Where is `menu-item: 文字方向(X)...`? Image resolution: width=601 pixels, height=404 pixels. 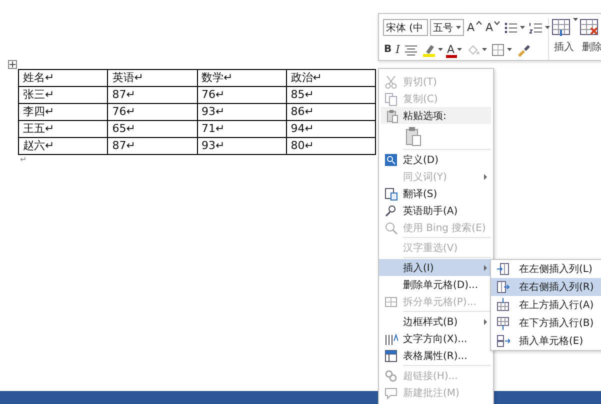 menu-item: 文字方向(X)... is located at coordinates (436, 338).